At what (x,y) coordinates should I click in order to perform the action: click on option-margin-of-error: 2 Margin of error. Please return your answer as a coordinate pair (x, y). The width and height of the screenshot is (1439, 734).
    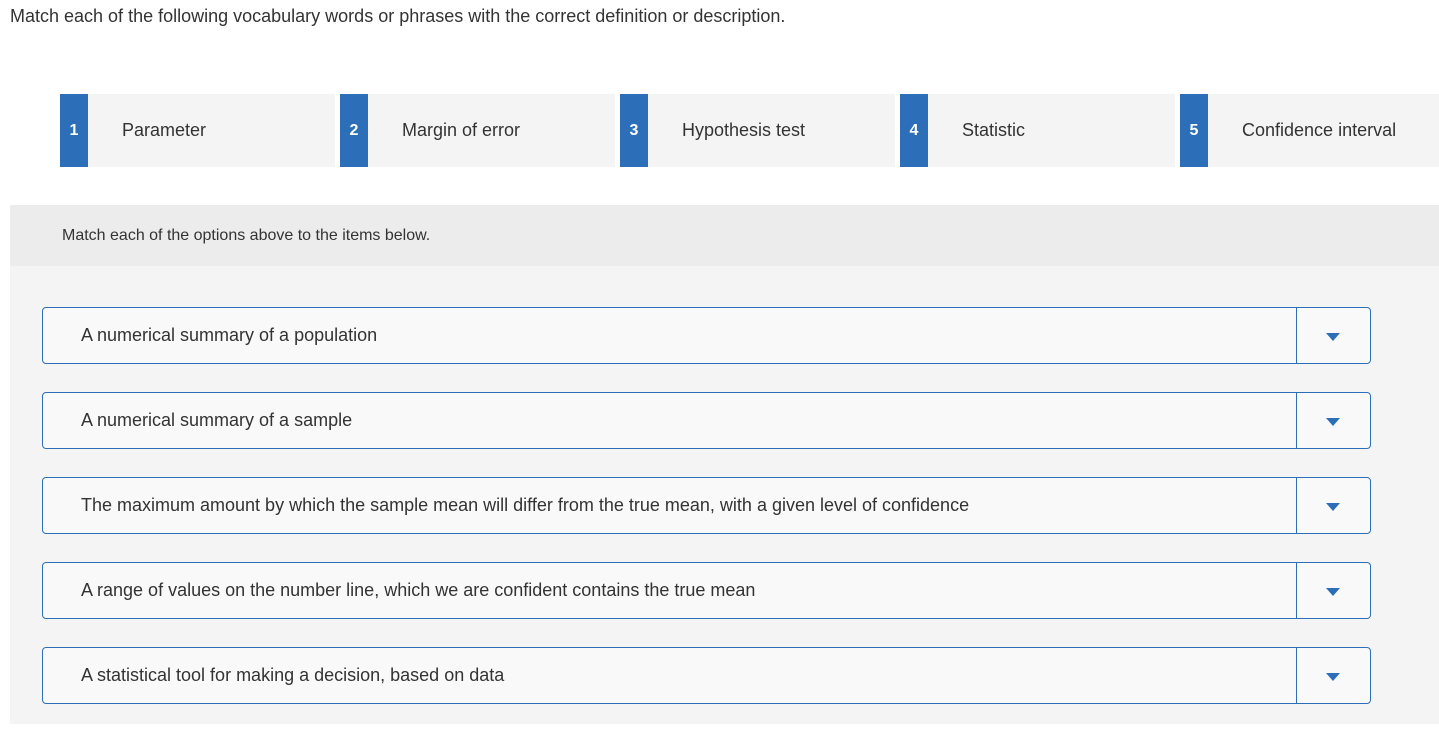
    Looking at the image, I should click on (477, 130).